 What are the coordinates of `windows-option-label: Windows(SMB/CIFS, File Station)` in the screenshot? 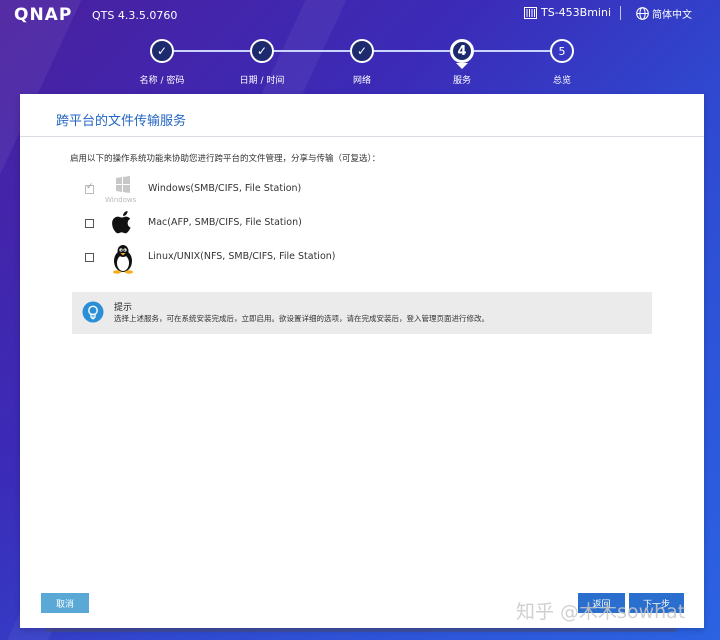 It's located at (225, 188).